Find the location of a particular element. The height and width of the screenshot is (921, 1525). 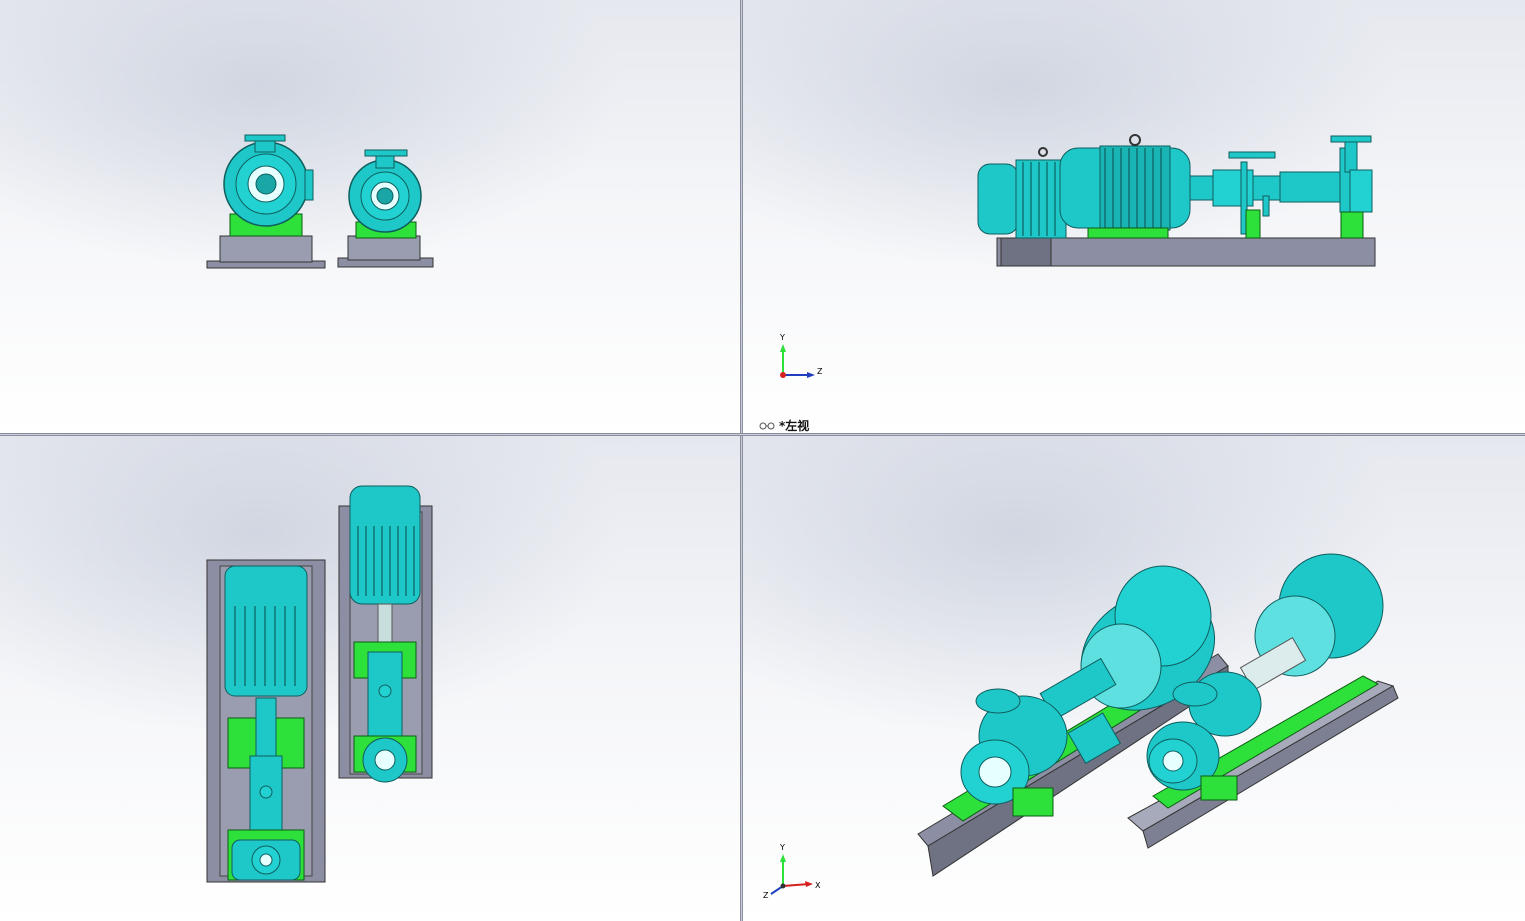

axis-triad-left: Y Z is located at coordinates (801, 355).